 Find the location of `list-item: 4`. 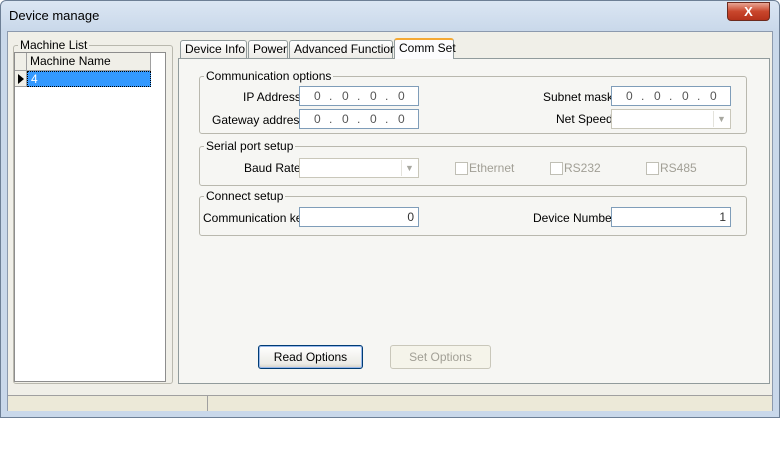

list-item: 4 is located at coordinates (89, 79).